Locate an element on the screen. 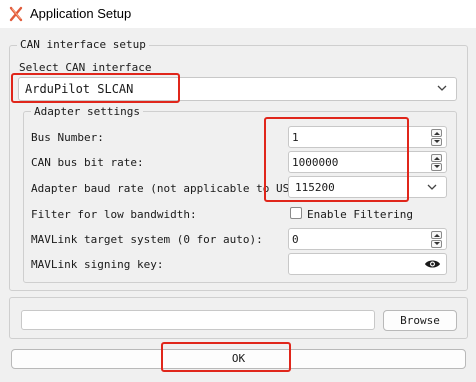  signing-key-label: MAVLink signing key: is located at coordinates (97, 264).